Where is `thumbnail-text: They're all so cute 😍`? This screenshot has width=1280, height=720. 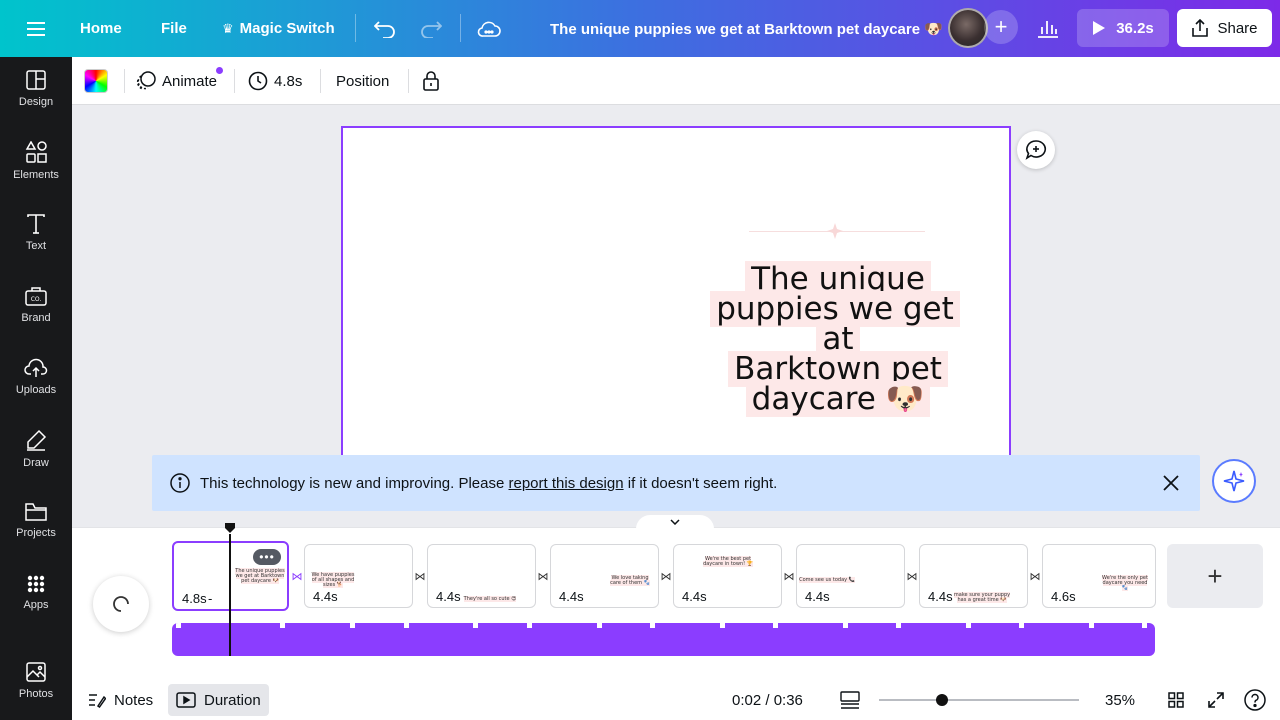
thumbnail-text: They're all so cute 😍 is located at coordinates (490, 599).